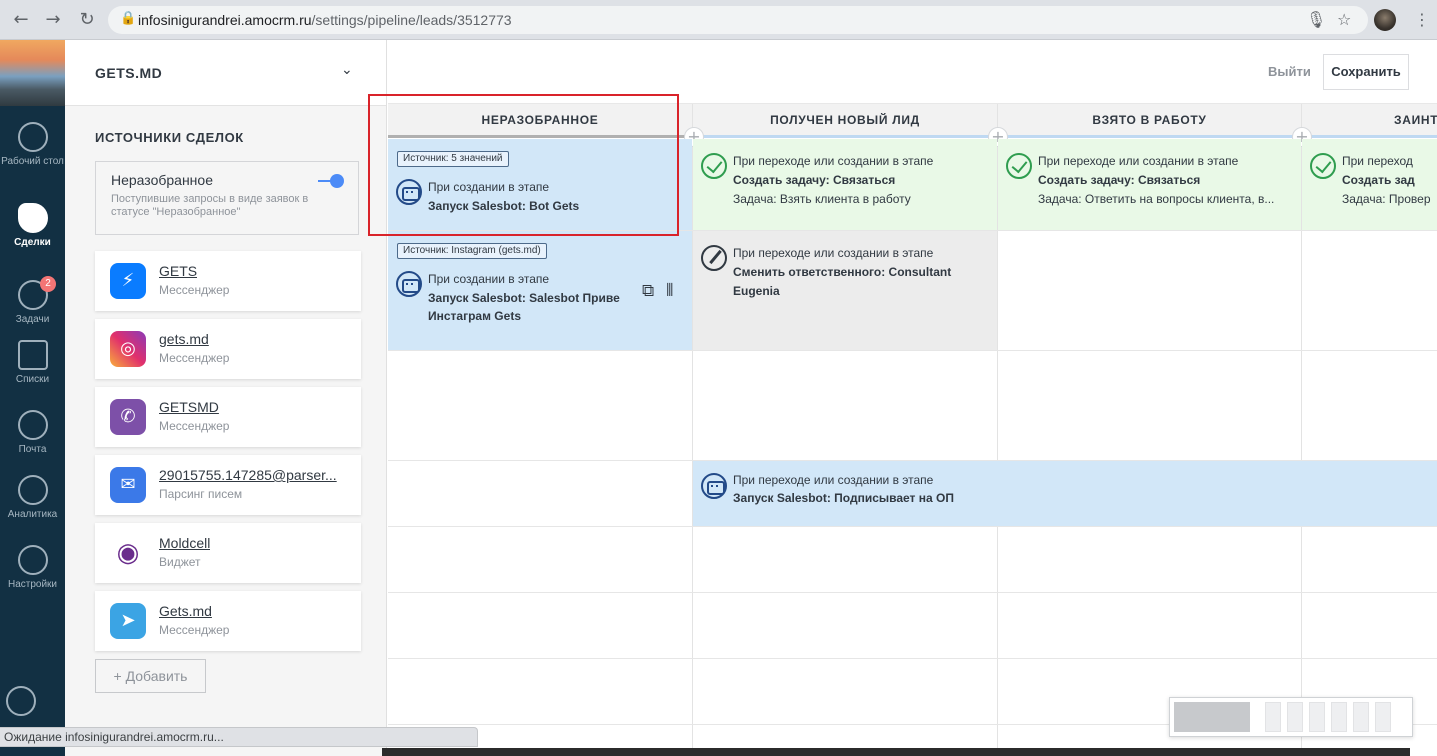 This screenshot has width=1437, height=756. I want to click on source-name: Moldcell, so click(184, 543).